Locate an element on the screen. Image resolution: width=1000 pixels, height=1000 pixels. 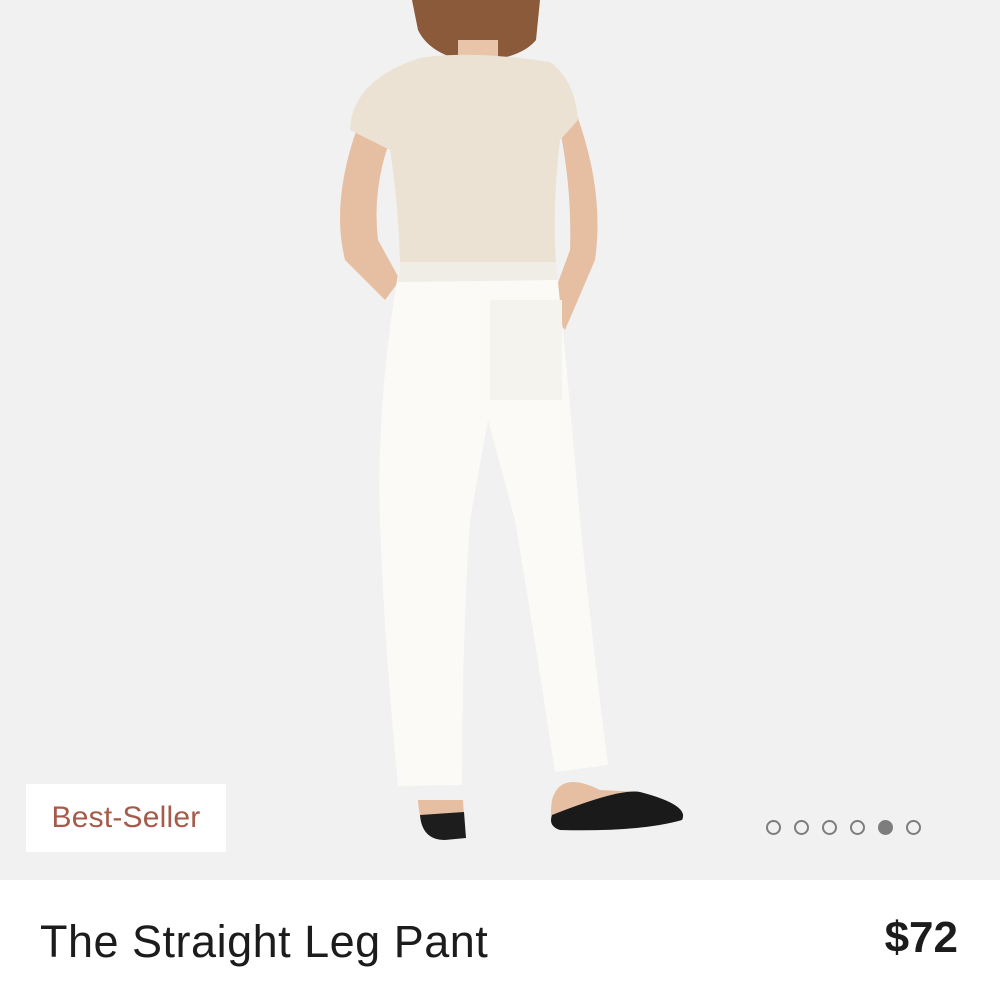
product-title: The Straight Leg Pant is located at coordinates (264, 942).